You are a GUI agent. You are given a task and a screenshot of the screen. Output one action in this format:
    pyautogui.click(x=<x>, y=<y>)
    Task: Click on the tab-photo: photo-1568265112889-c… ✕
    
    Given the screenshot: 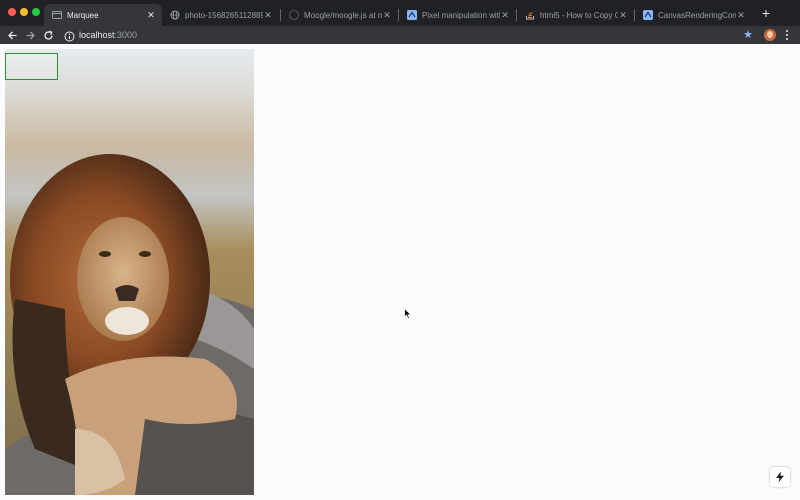 What is the action you would take?
    pyautogui.click(x=220, y=15)
    